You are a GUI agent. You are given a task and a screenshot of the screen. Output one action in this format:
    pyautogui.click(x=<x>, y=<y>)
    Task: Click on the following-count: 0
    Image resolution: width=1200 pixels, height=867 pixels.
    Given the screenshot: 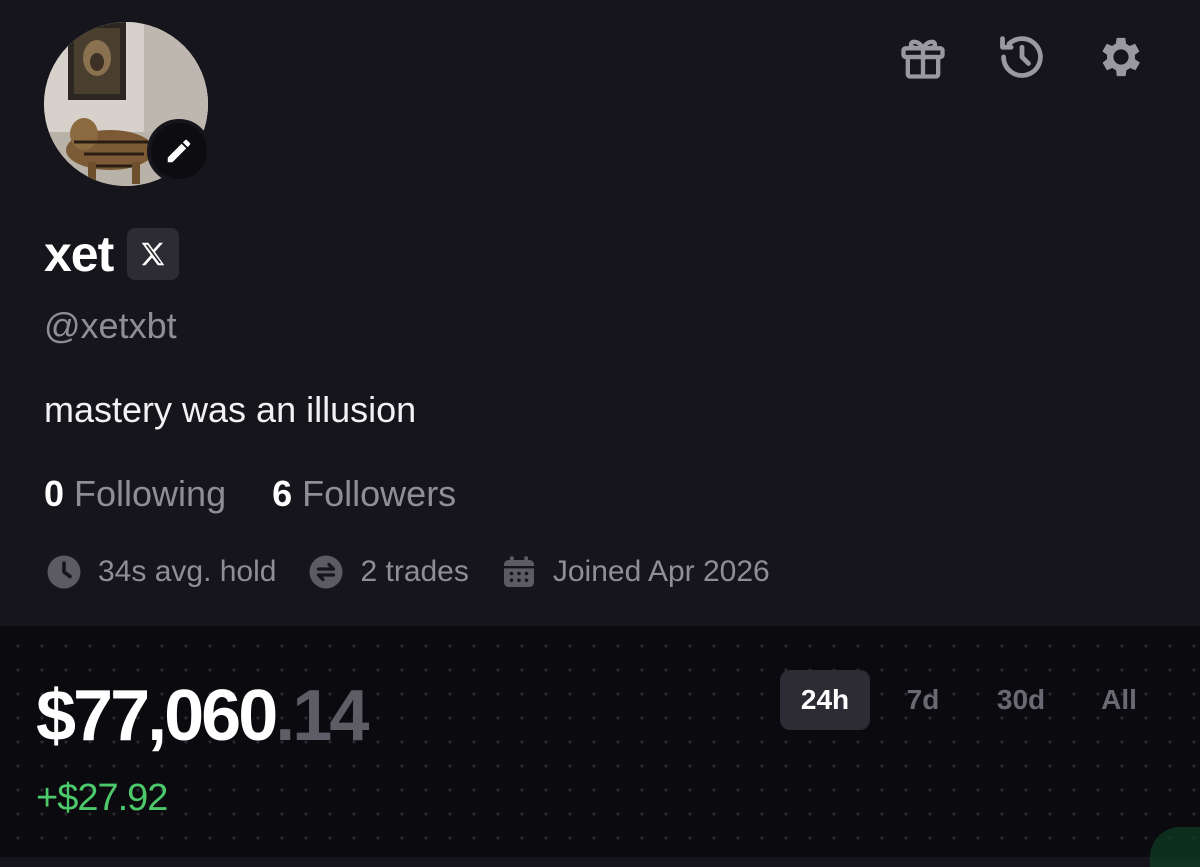 What is the action you would take?
    pyautogui.click(x=54, y=493)
    